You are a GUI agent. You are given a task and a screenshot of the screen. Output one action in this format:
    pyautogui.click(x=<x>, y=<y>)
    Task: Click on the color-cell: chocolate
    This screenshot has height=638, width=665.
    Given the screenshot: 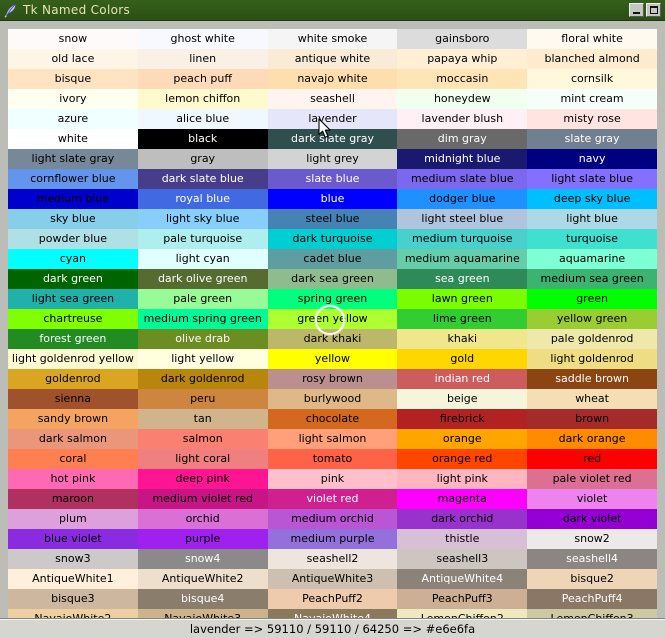 What is the action you would take?
    pyautogui.click(x=332, y=419)
    